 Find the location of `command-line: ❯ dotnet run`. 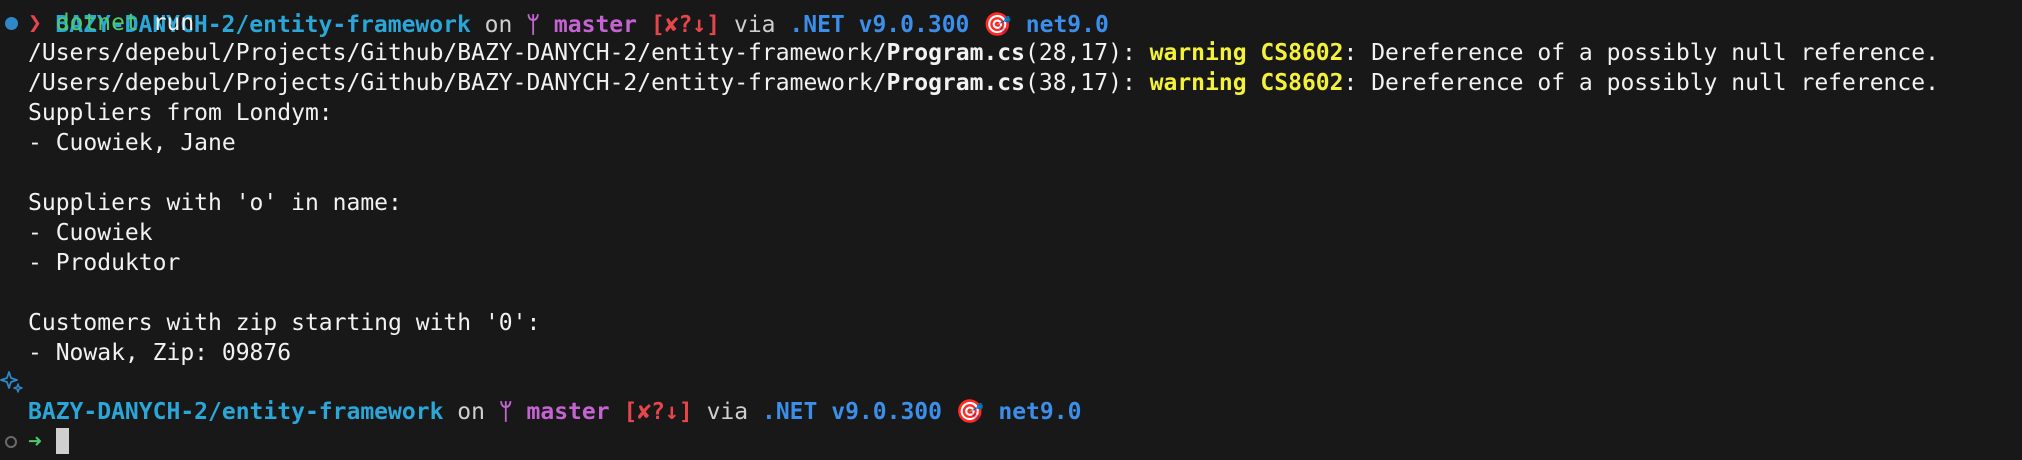

command-line: ❯ dotnet run is located at coordinates (111, 23).